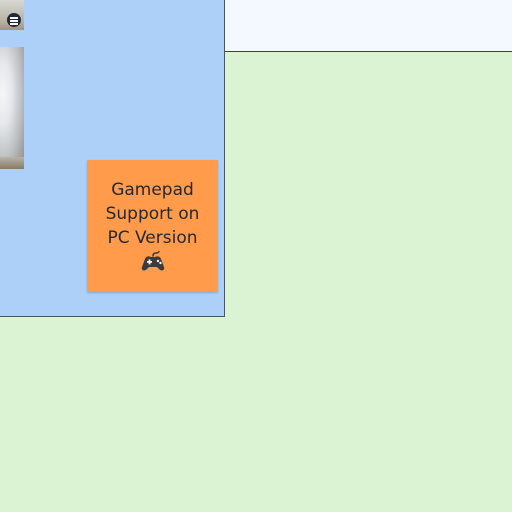 The width and height of the screenshot is (512, 512). I want to click on sticky-note-text: Gamepad Support on PC Version, so click(152, 214).